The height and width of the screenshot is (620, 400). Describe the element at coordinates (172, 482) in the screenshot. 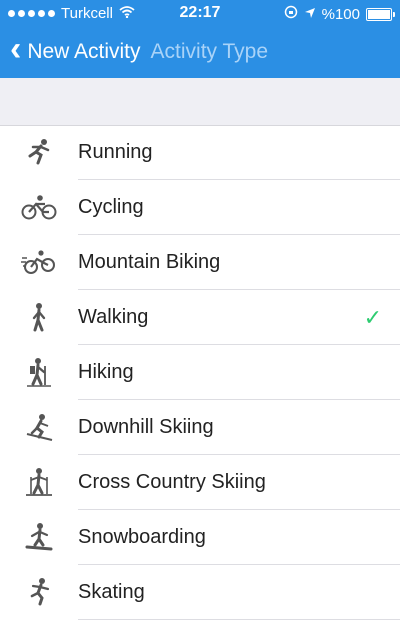

I see `activity-label: Cross Country Skiing` at that location.